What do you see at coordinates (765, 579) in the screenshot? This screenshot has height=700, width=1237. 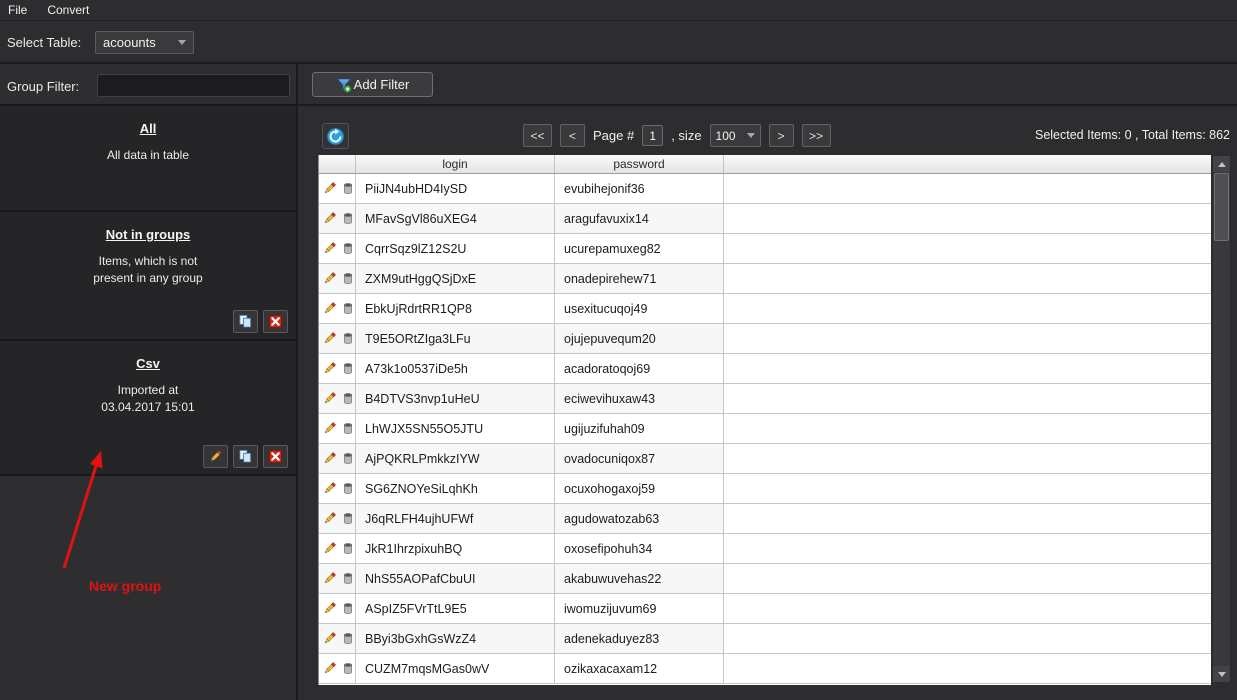 I see `table-row: NhS55AOPafCbuUI akabuwuvehas22` at bounding box center [765, 579].